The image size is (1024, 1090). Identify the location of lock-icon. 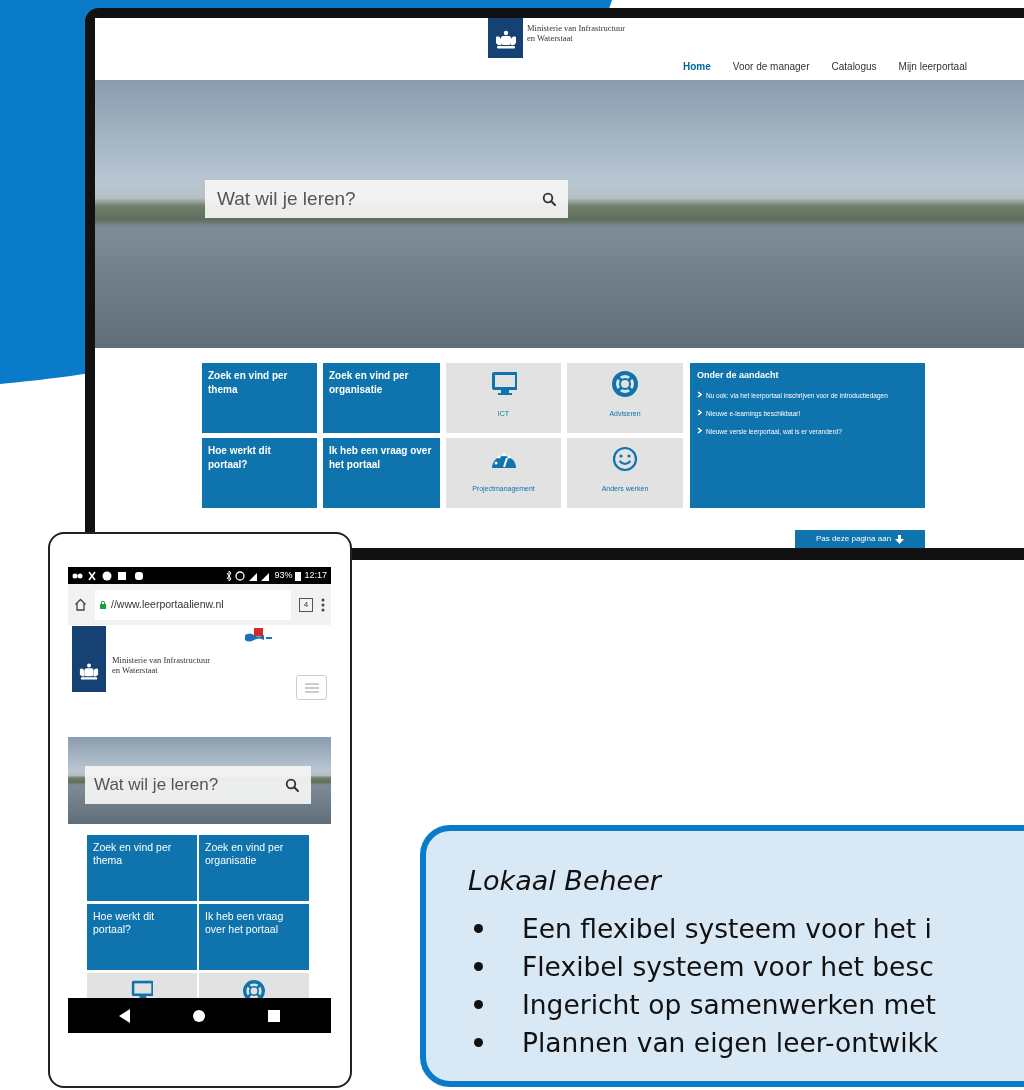
(103, 604).